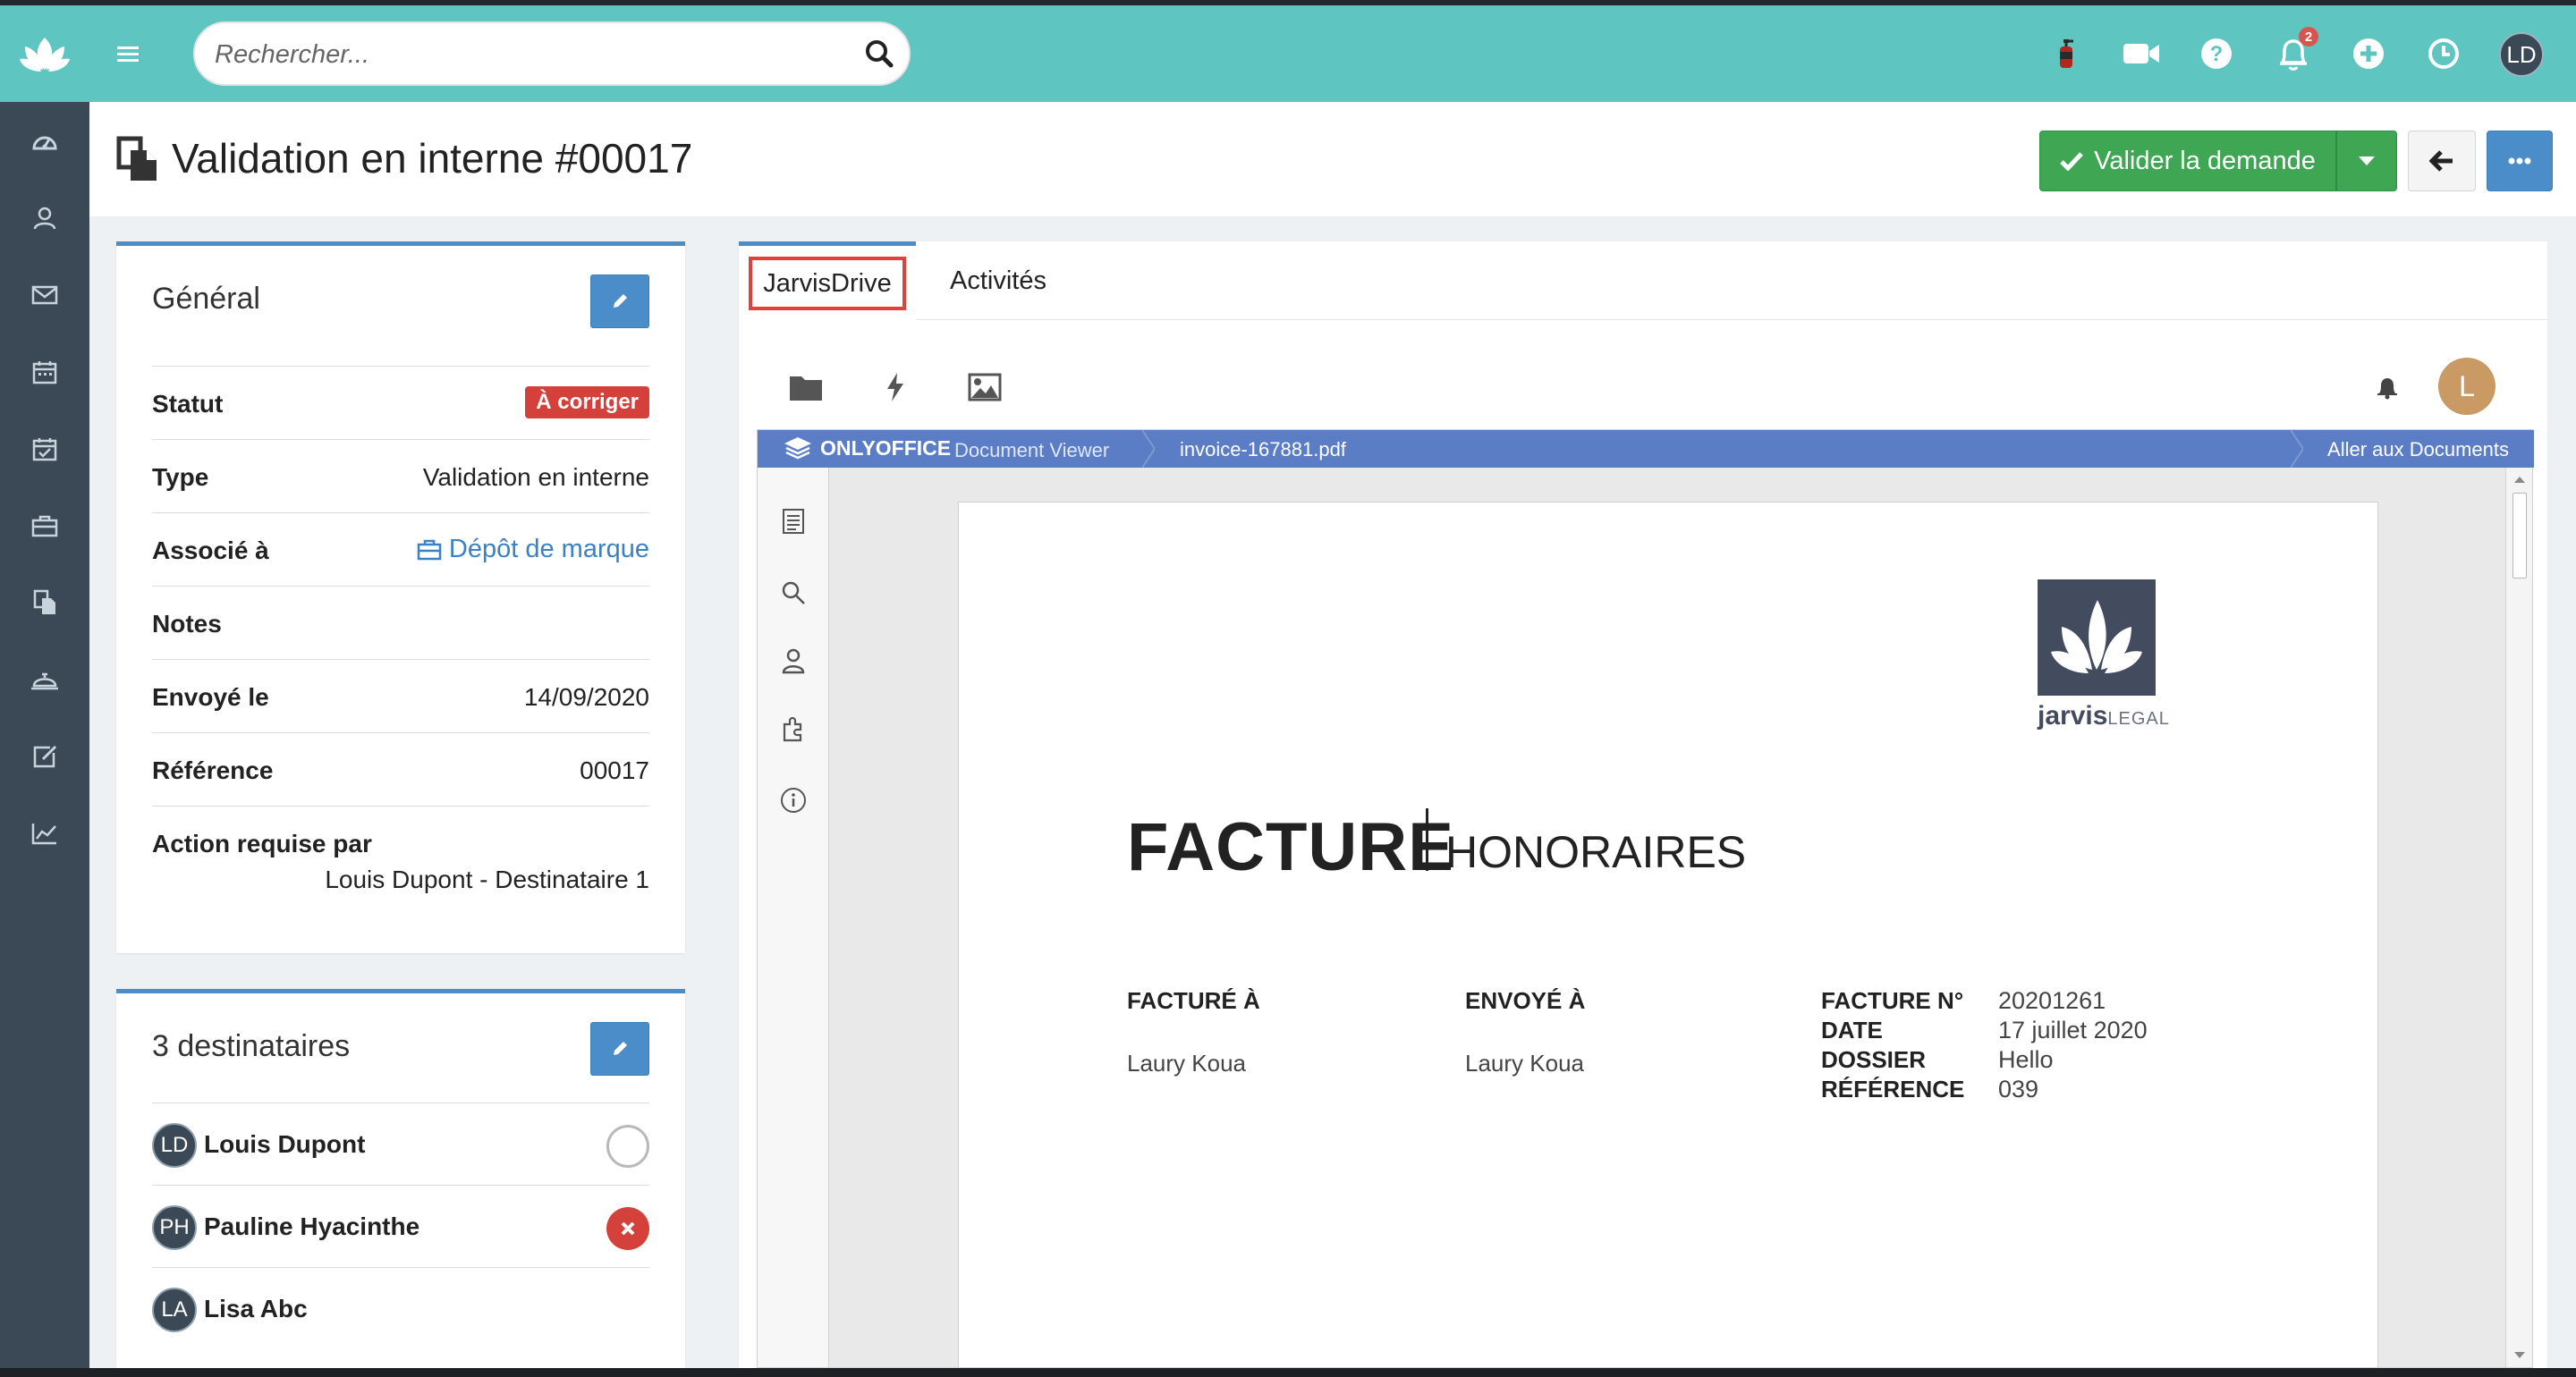 This screenshot has width=2576, height=1377. I want to click on menu-toggle-button, so click(127, 53).